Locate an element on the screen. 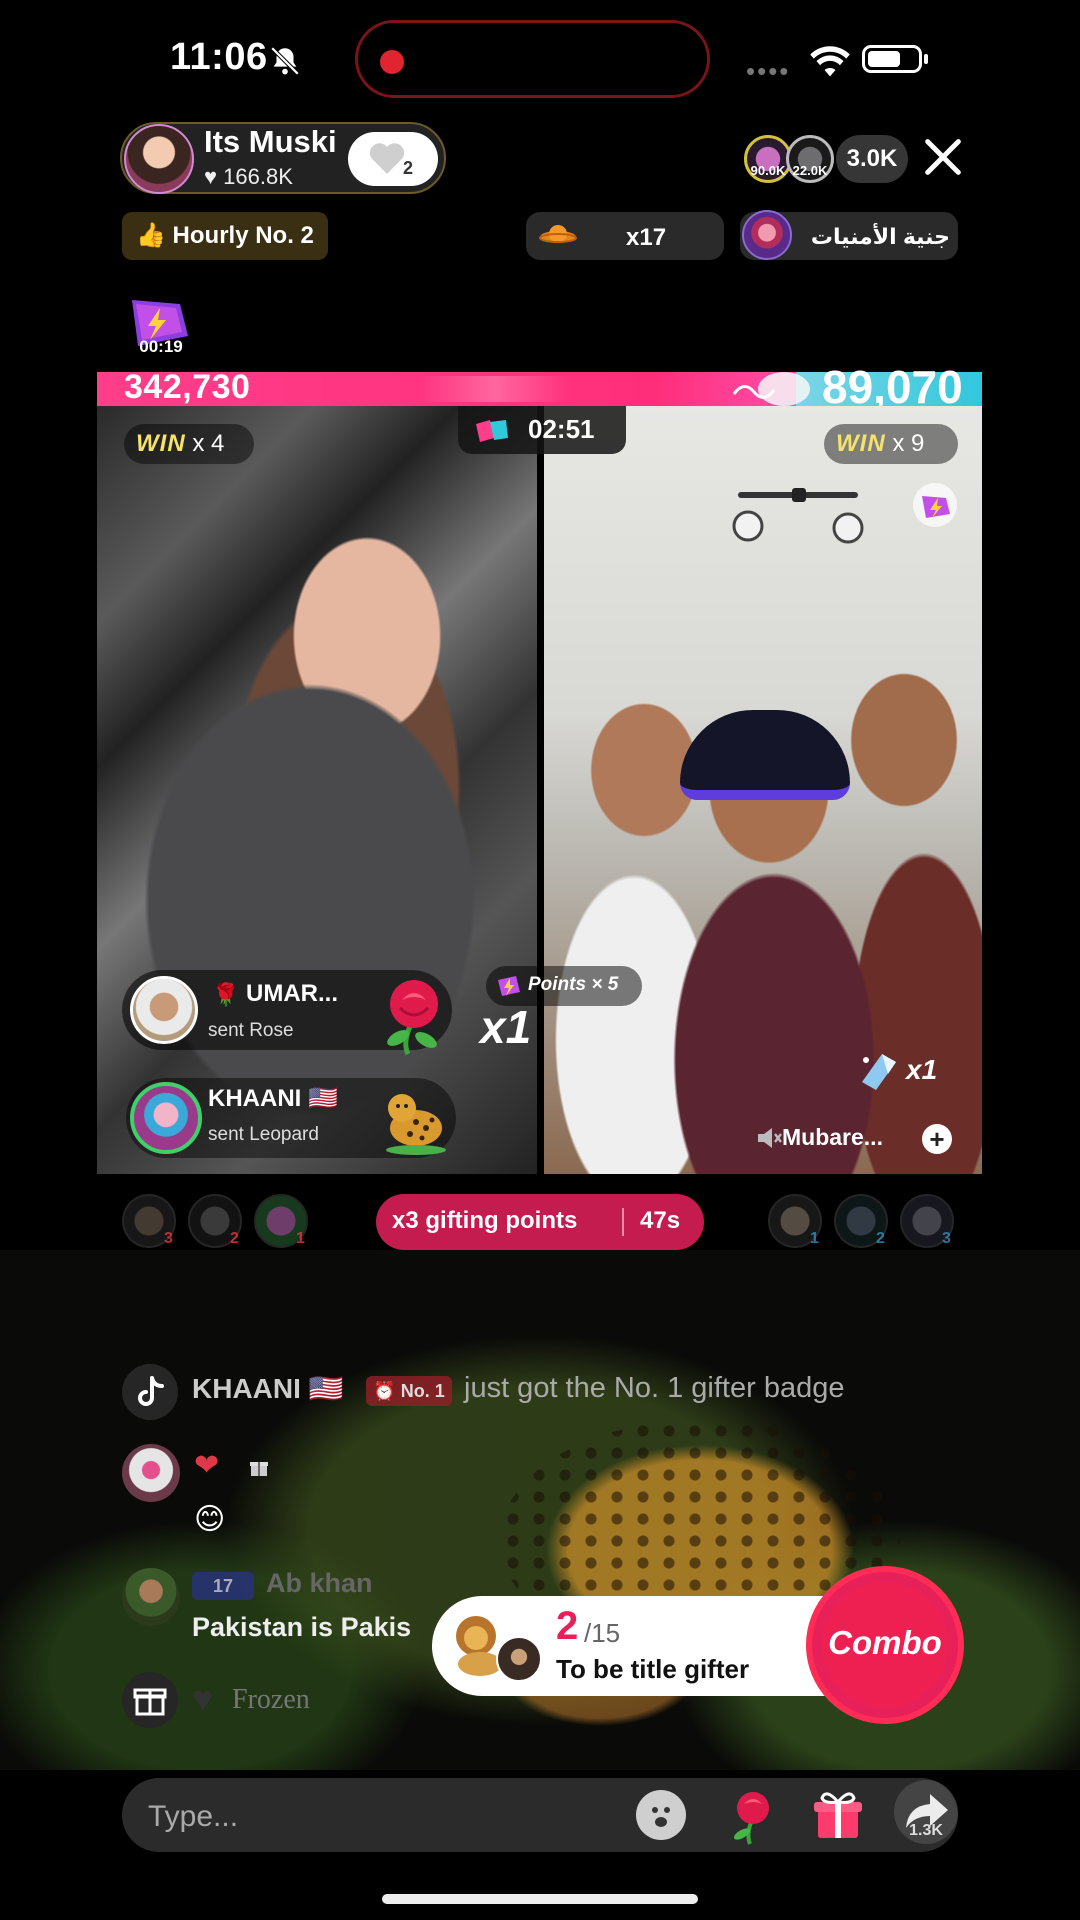 The width and height of the screenshot is (1080, 1920). win-count: x 4 is located at coordinates (208, 443).